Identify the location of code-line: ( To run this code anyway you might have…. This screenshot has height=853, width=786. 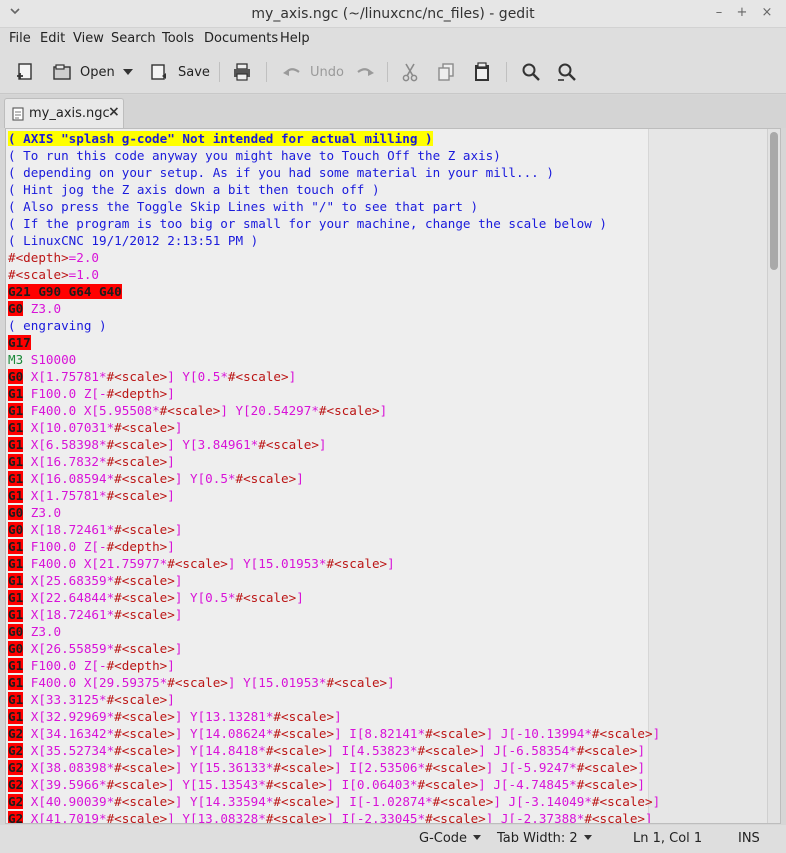
(334, 155).